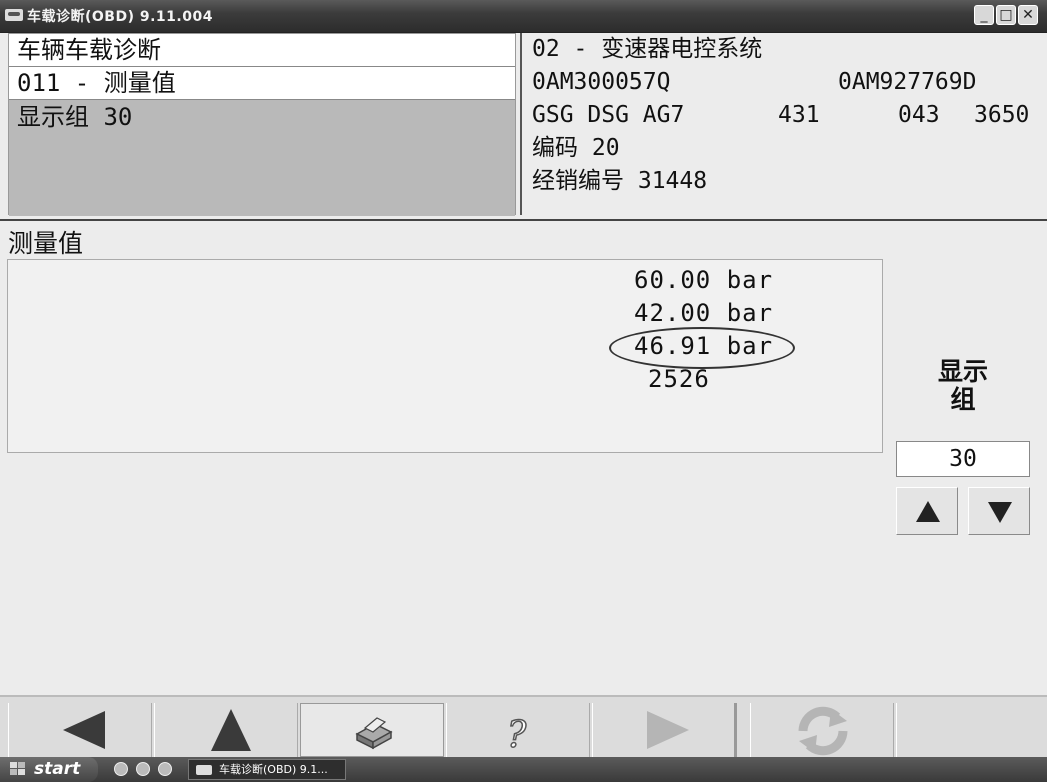 The width and height of the screenshot is (1047, 782). I want to click on highlight-oval, so click(702, 348).